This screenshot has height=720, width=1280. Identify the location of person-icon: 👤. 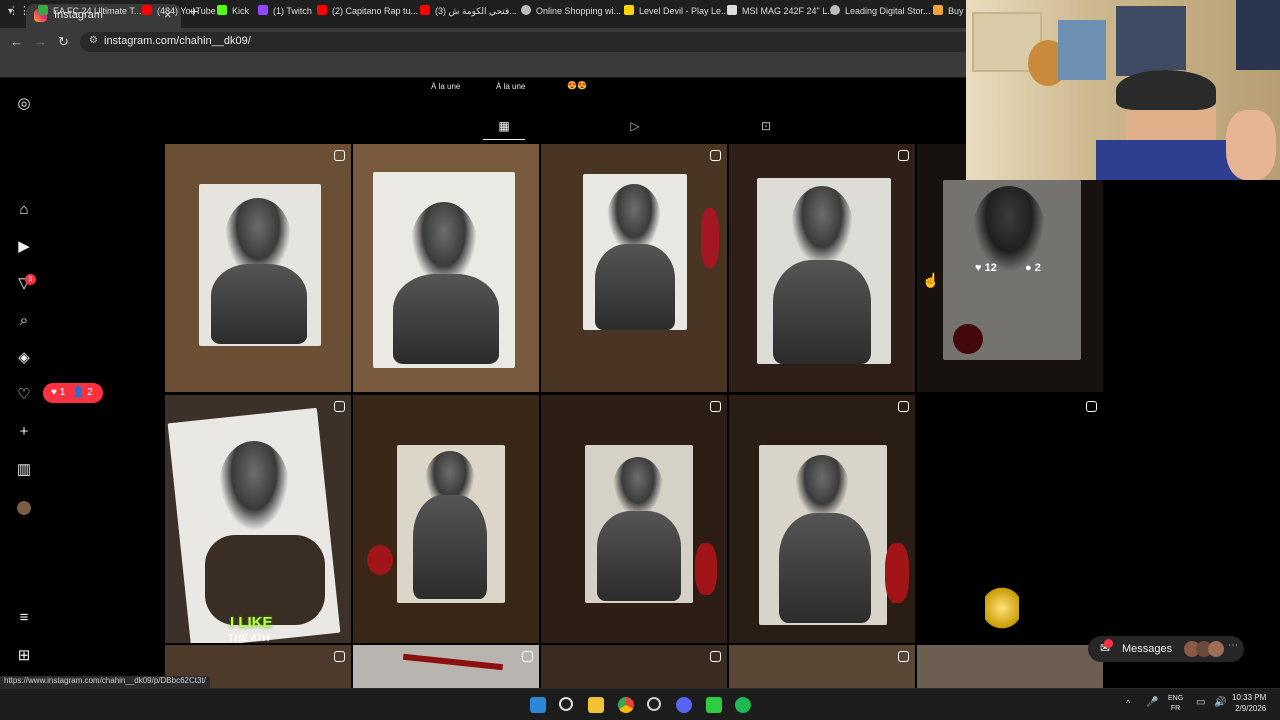
(78, 392).